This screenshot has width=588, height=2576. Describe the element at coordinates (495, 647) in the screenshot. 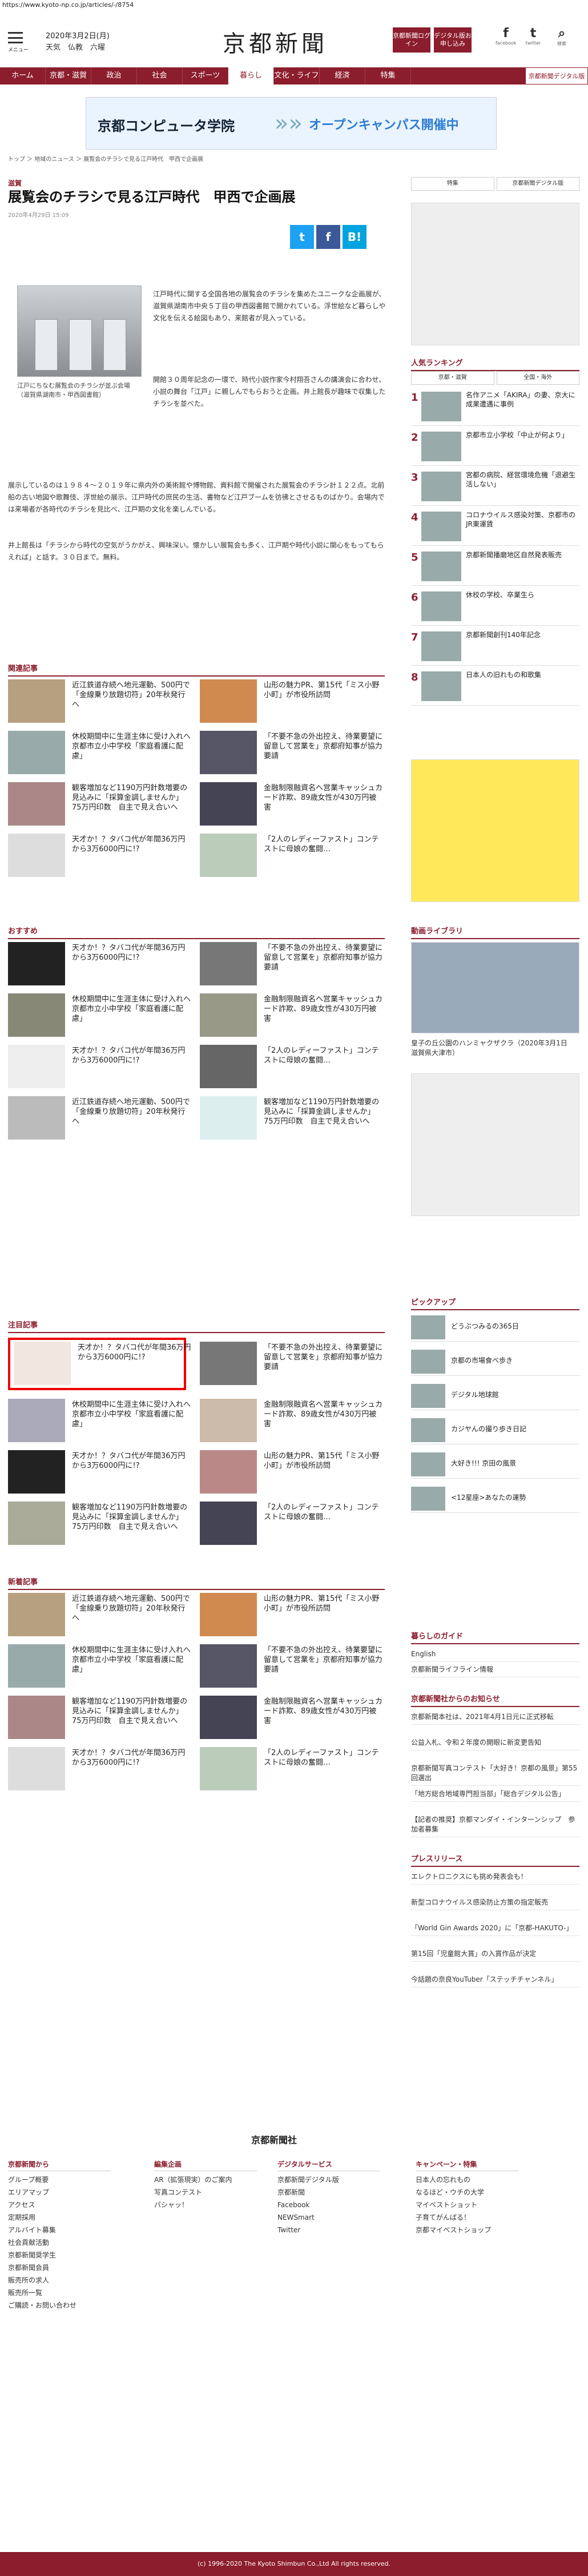

I see `ranking-item: 7 京都新聞創刊140年記念` at that location.